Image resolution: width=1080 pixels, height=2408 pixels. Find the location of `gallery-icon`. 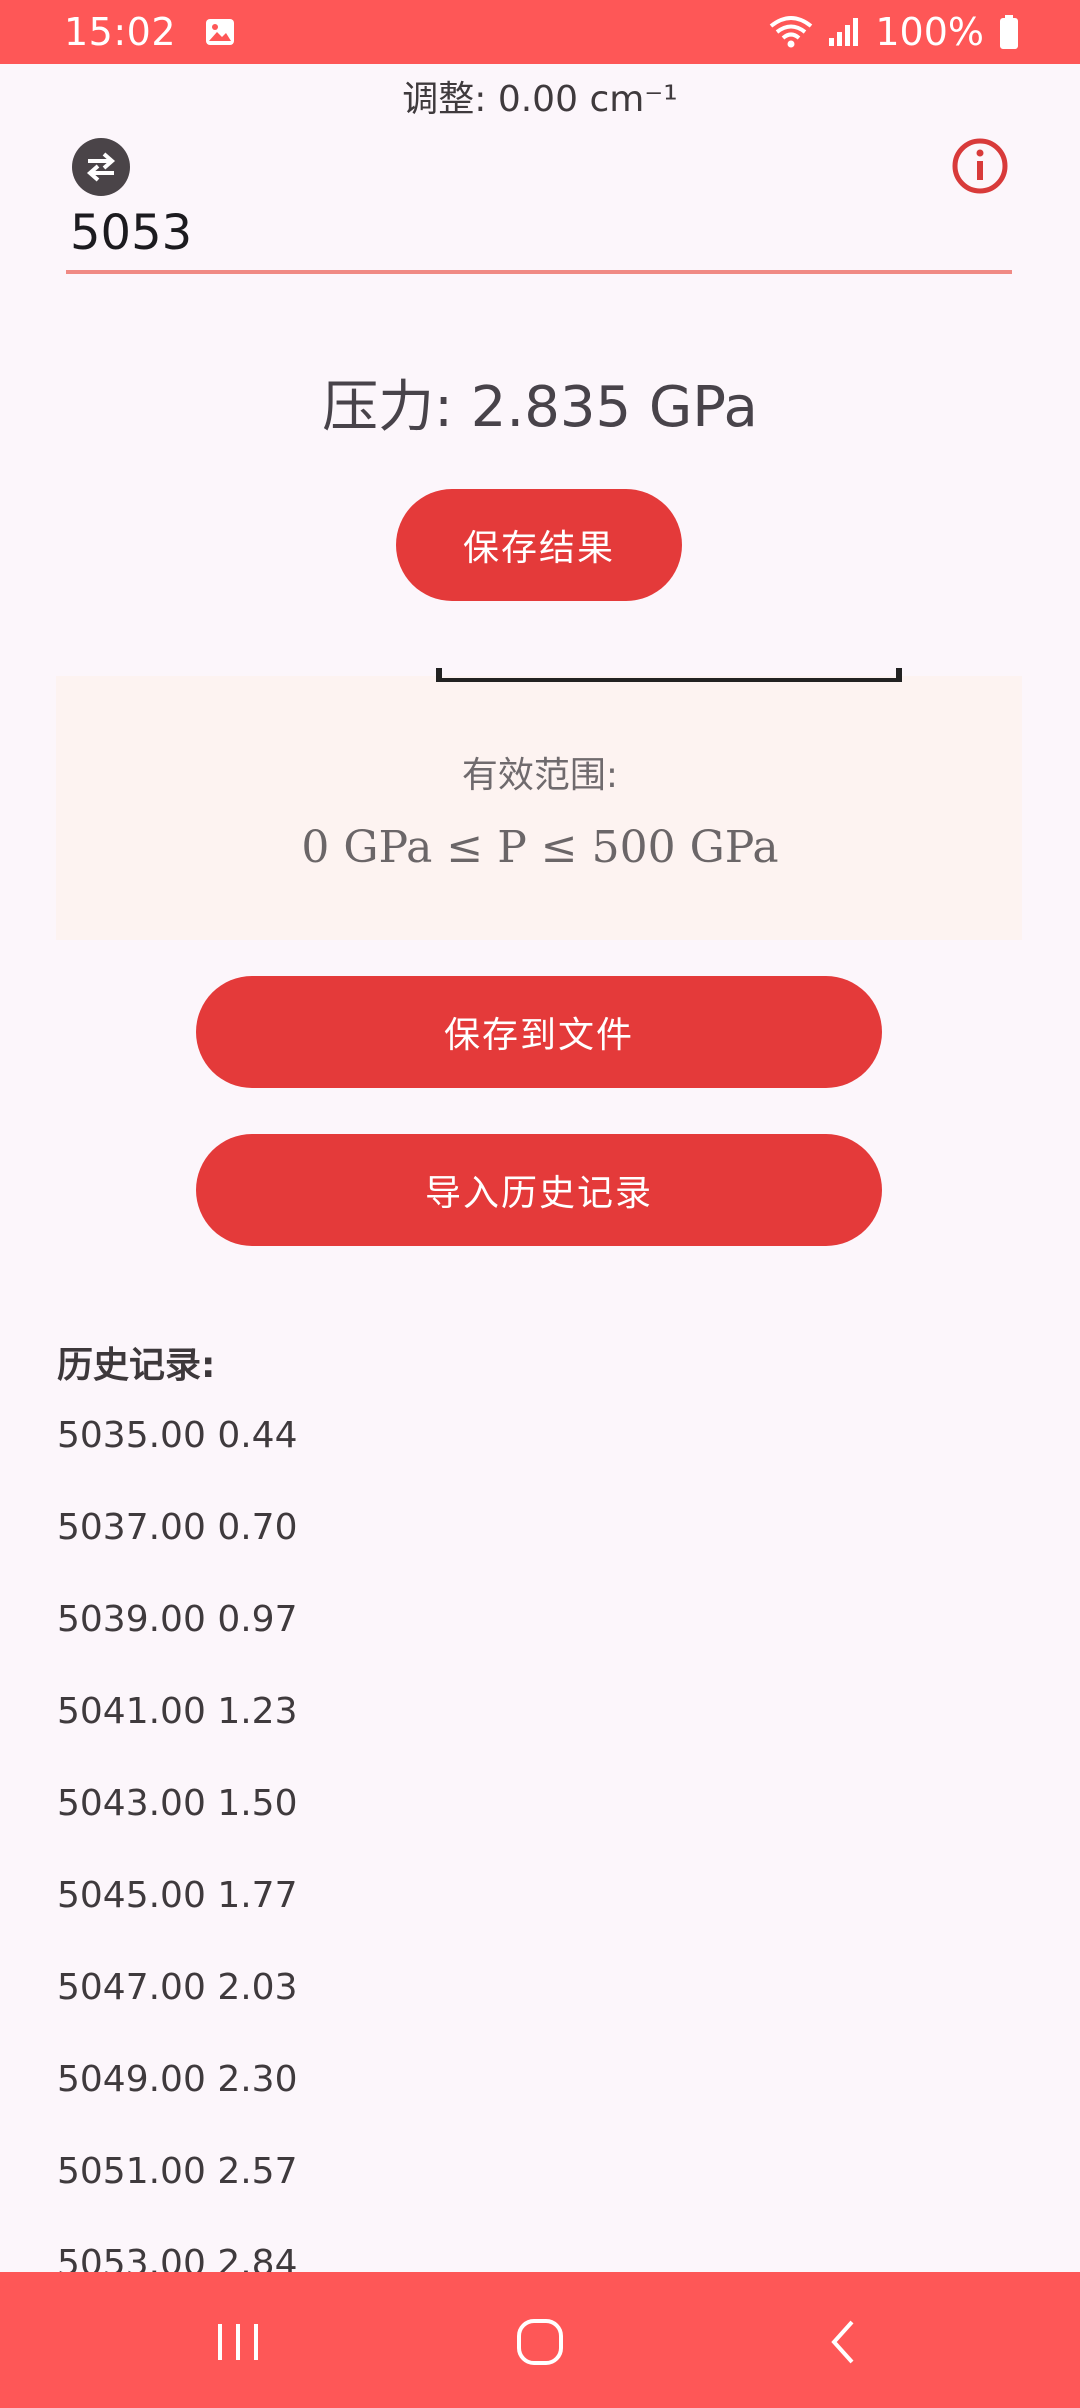

gallery-icon is located at coordinates (220, 32).